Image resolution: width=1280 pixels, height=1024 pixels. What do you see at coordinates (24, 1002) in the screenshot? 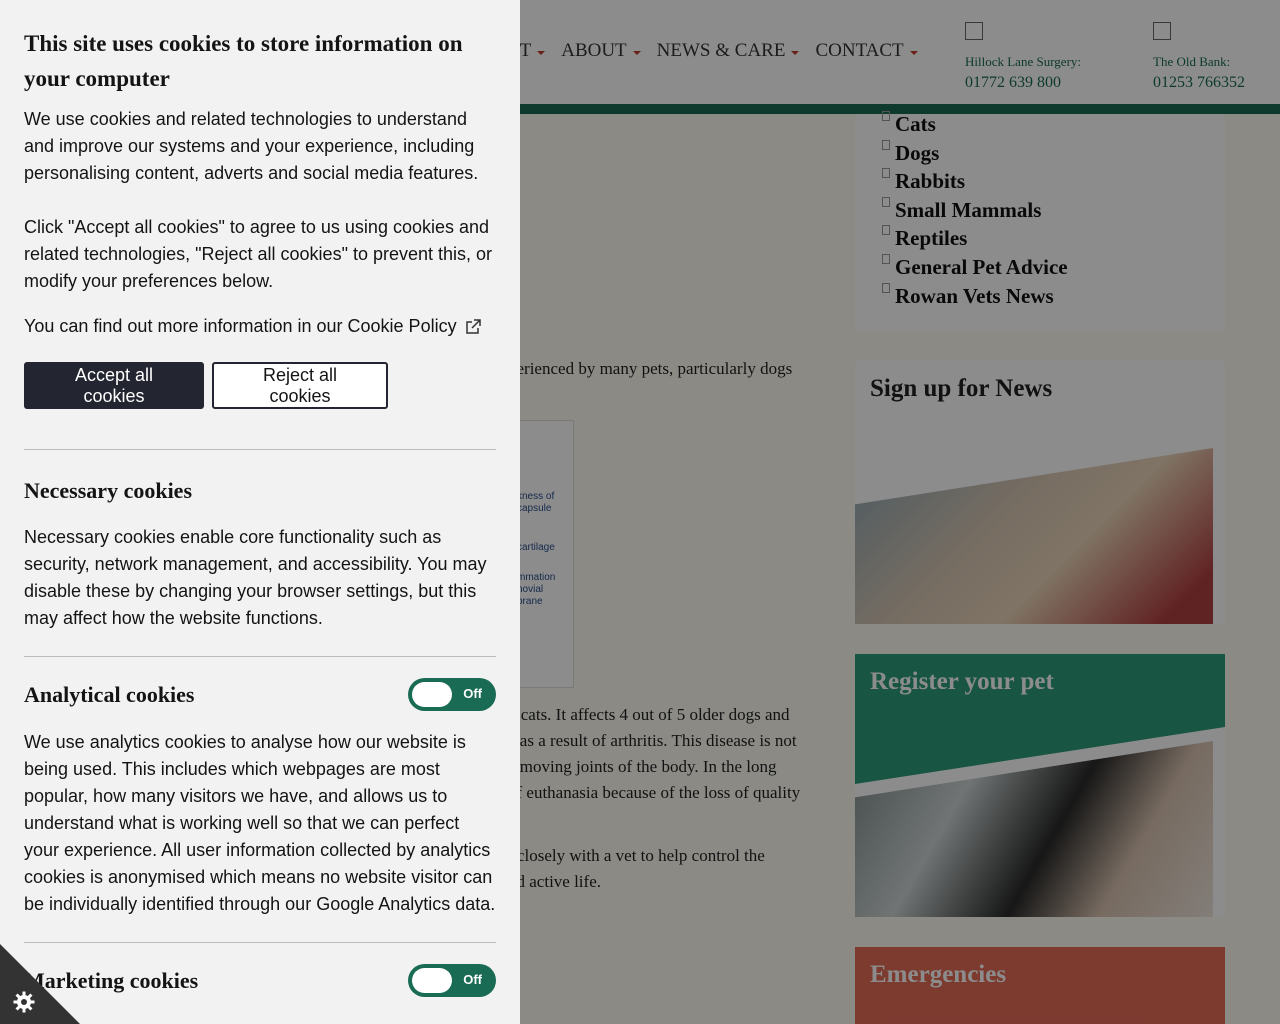
I see `gear-icon` at bounding box center [24, 1002].